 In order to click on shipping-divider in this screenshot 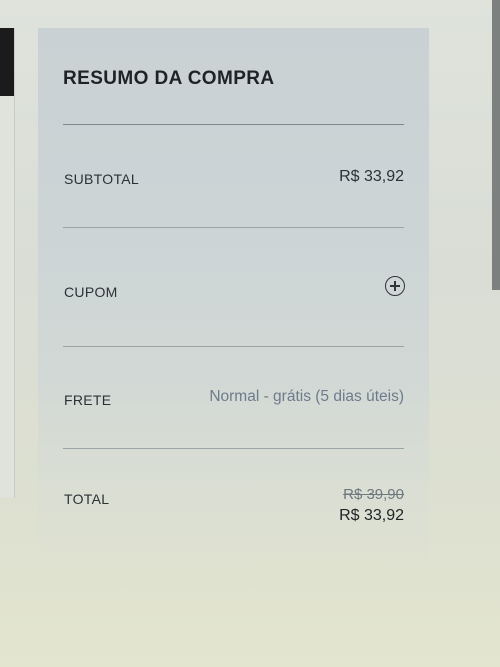, I will do `click(233, 448)`.